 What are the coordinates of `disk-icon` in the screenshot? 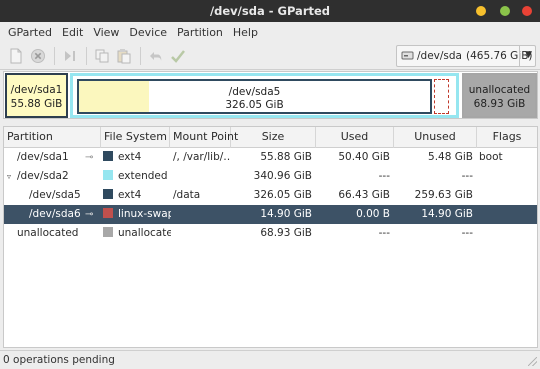 It's located at (407, 56).